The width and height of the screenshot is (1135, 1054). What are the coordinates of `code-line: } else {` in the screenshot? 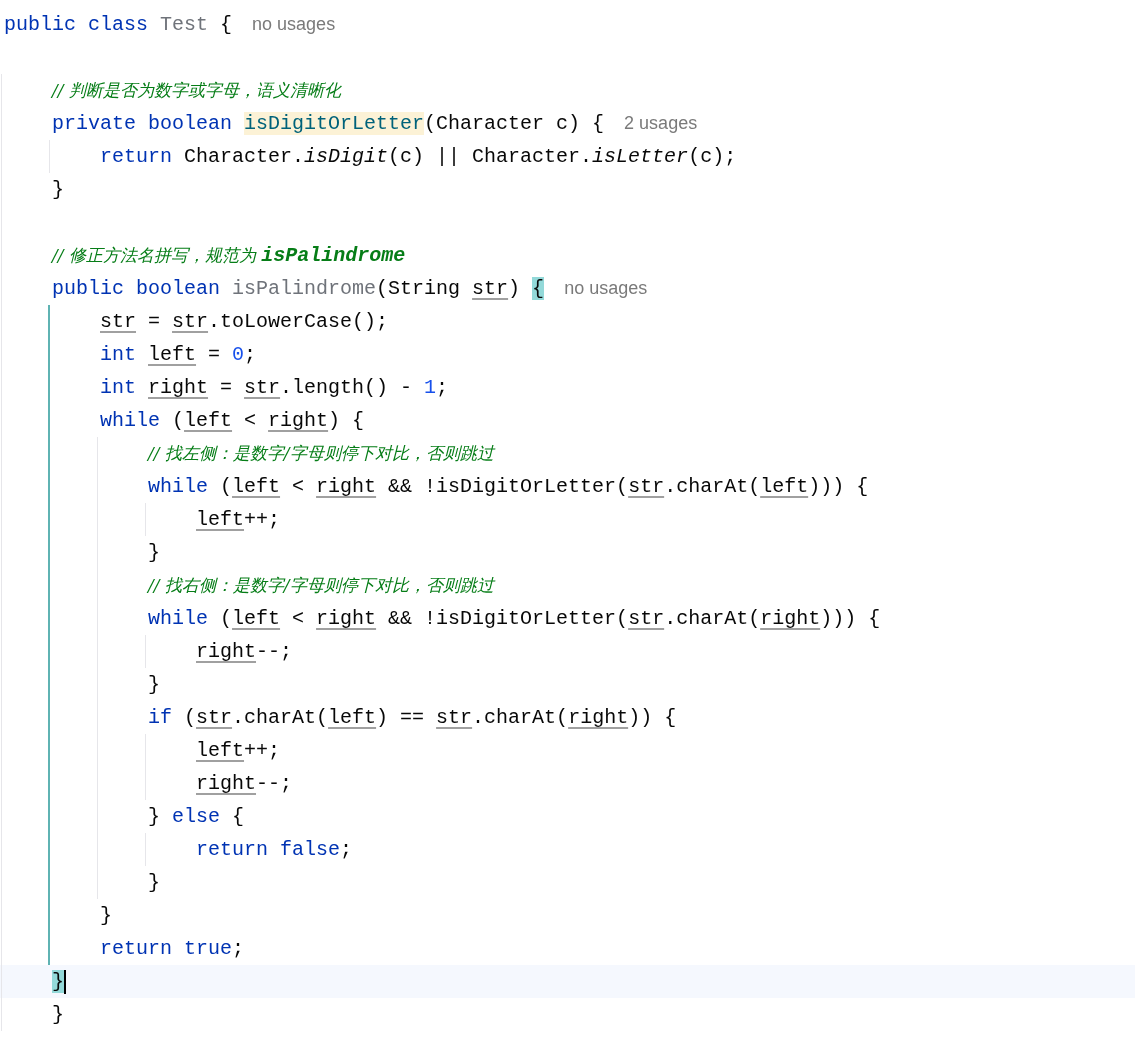 It's located at (196, 817).